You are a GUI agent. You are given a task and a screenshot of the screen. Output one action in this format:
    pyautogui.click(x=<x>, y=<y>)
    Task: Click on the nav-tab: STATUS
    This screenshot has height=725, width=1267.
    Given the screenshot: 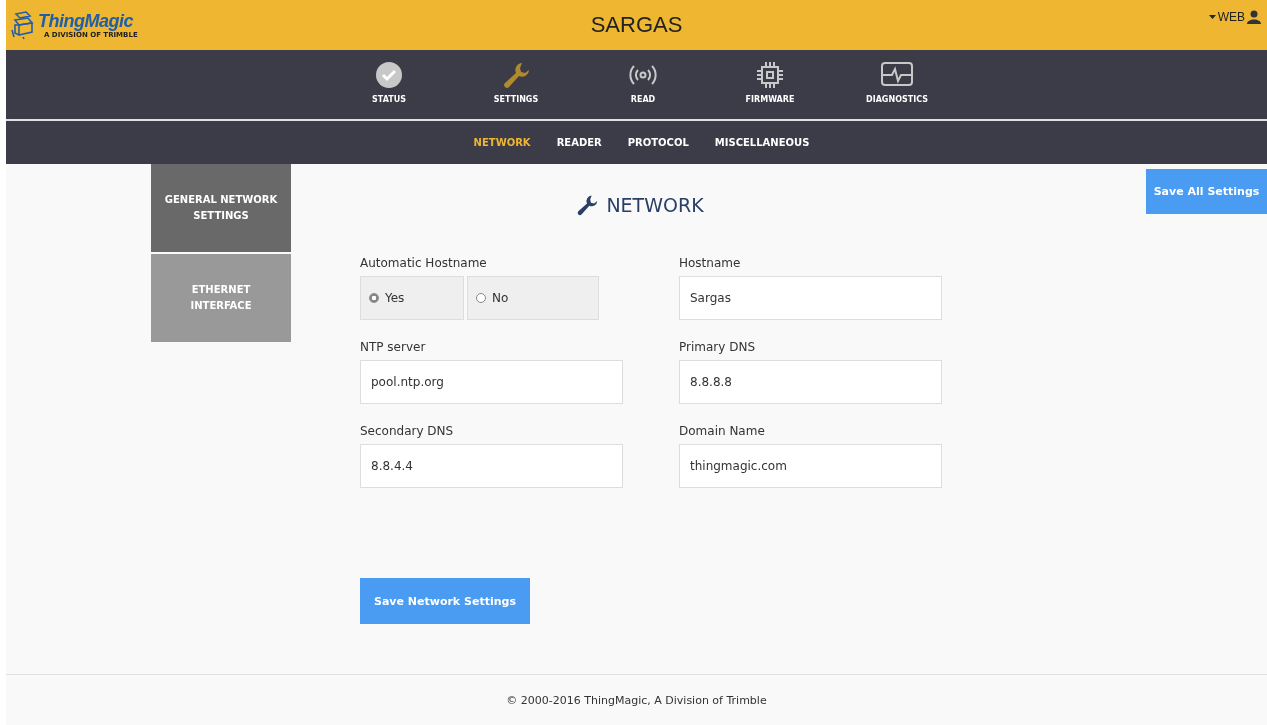 What is the action you would take?
    pyautogui.click(x=389, y=82)
    